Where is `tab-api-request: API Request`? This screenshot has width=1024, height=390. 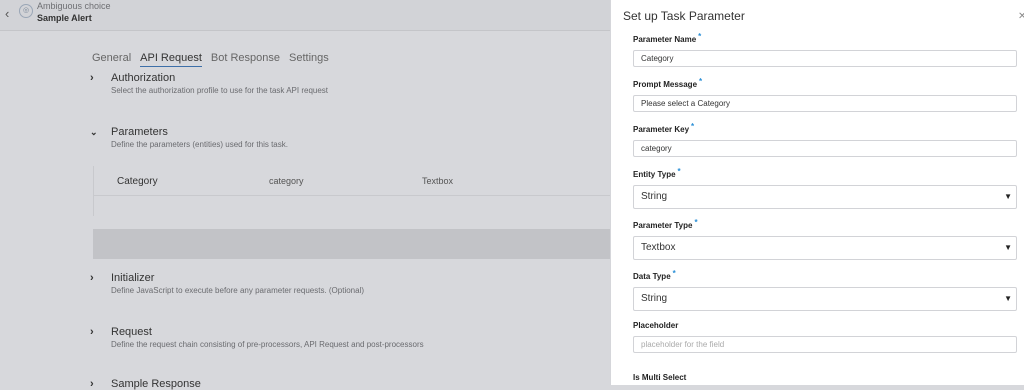 tab-api-request: API Request is located at coordinates (171, 59).